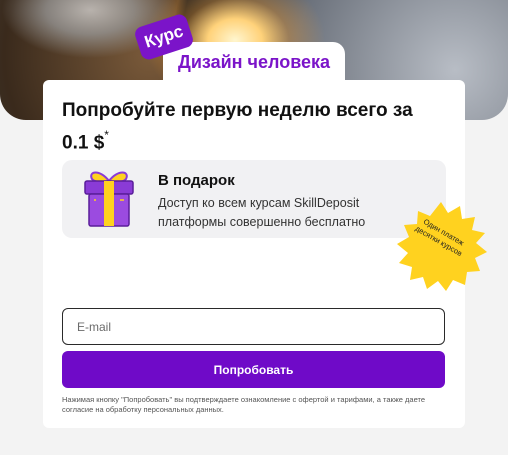 The image size is (508, 455). Describe the element at coordinates (253, 326) in the screenshot. I see `email-field` at that location.